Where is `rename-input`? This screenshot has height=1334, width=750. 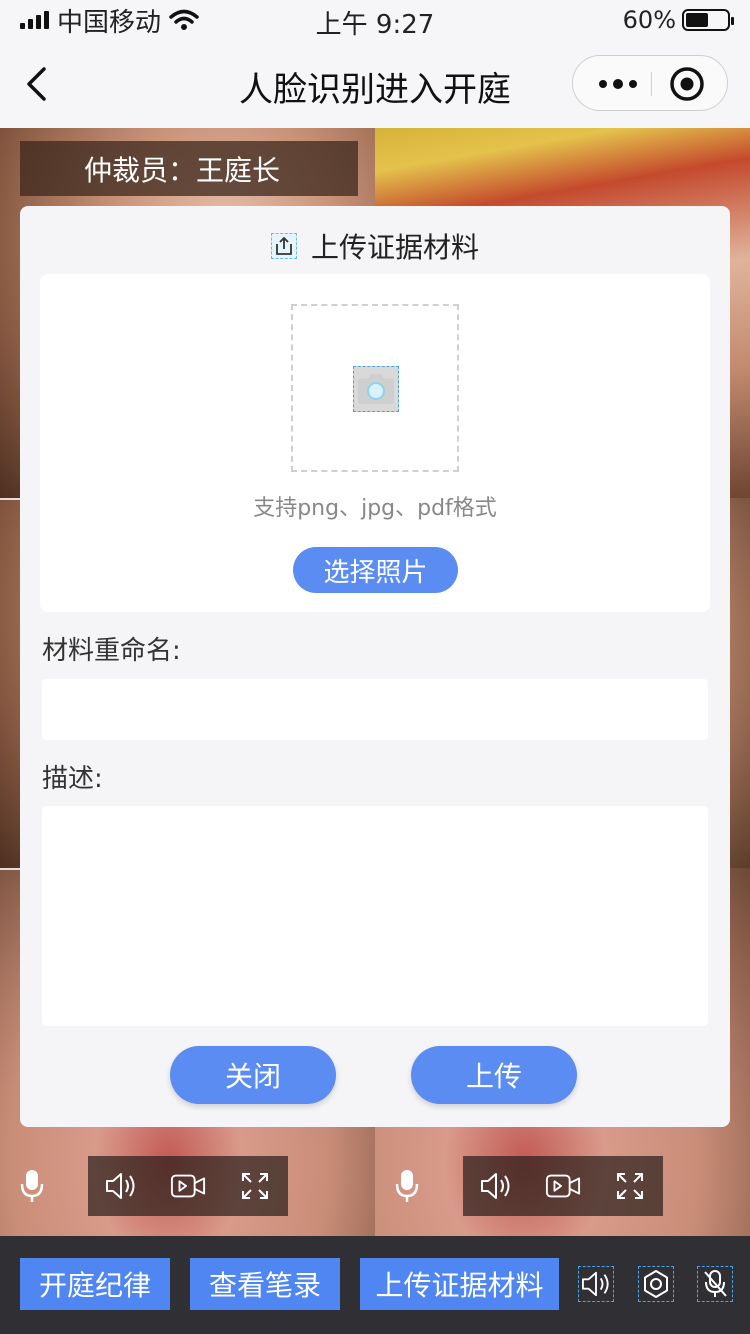 rename-input is located at coordinates (375, 709).